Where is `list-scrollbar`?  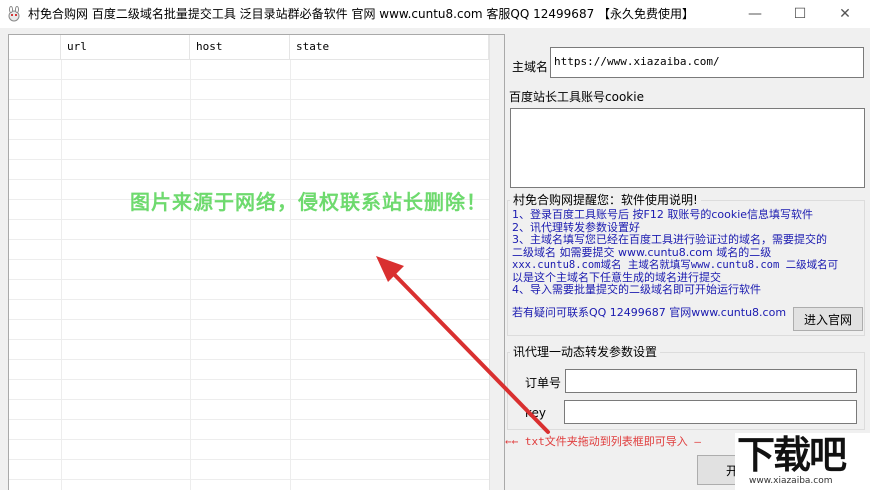
list-scrollbar is located at coordinates (496, 262).